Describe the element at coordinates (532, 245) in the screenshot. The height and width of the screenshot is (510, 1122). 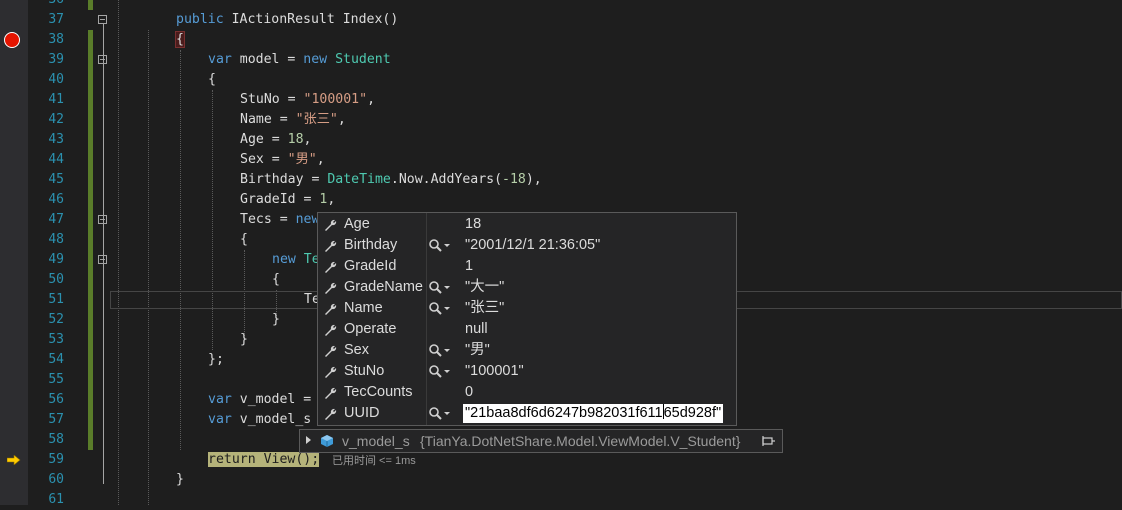
I see `property-value: "2001/12/1 21:36:05"` at that location.